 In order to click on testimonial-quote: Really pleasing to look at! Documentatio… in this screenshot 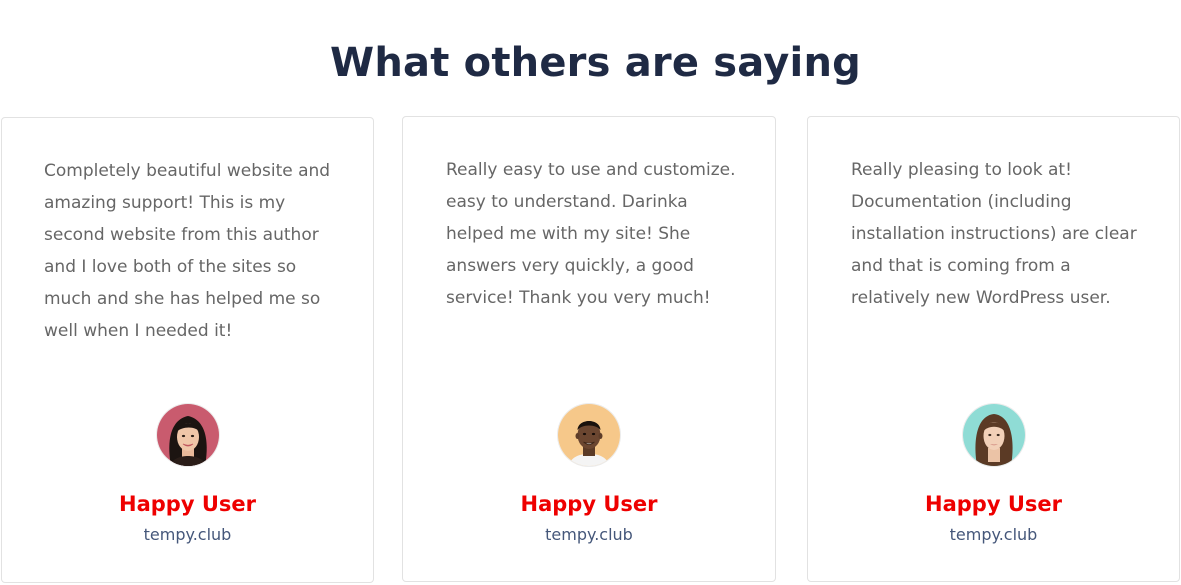, I will do `click(994, 234)`.